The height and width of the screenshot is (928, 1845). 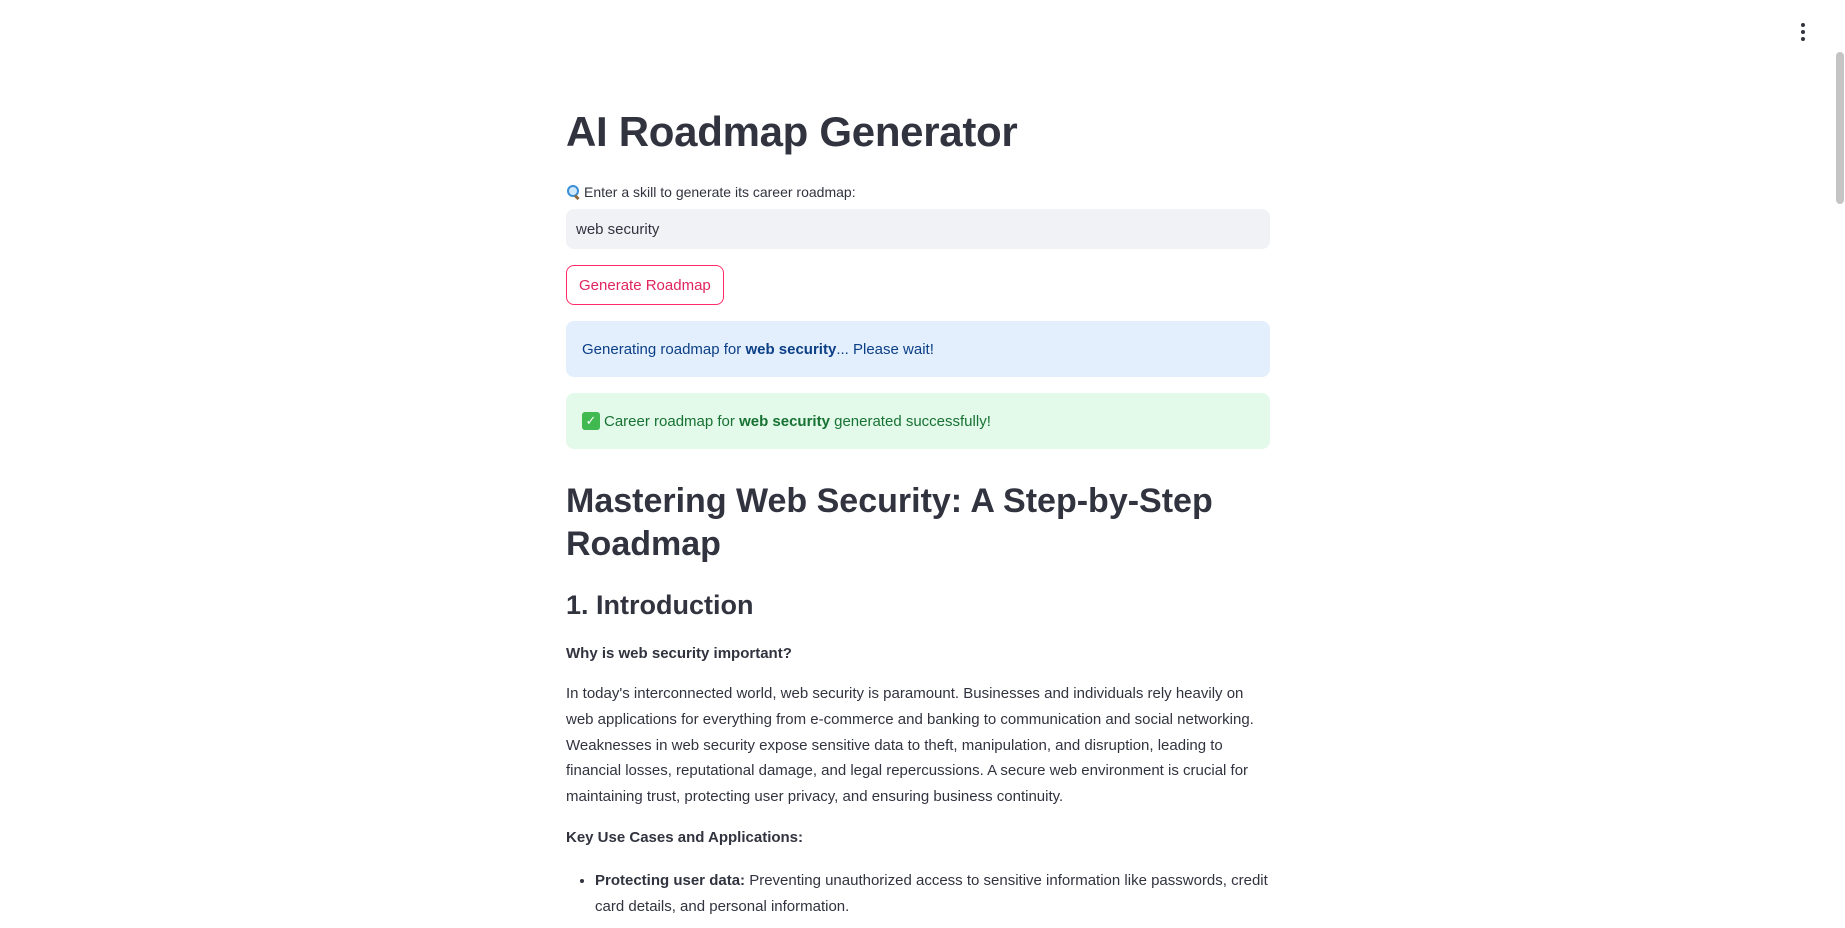 What do you see at coordinates (791, 349) in the screenshot?
I see `info-alert-skill: web security` at bounding box center [791, 349].